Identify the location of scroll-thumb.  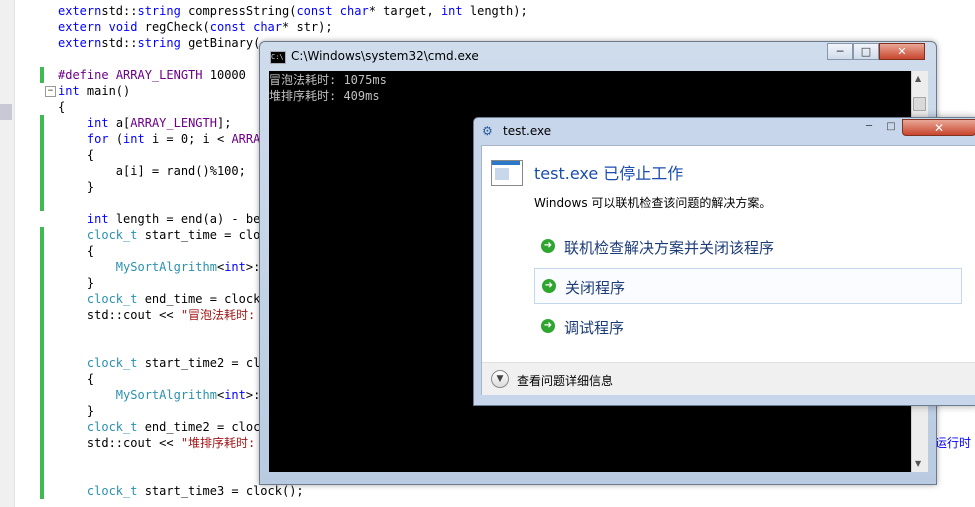
(919, 104).